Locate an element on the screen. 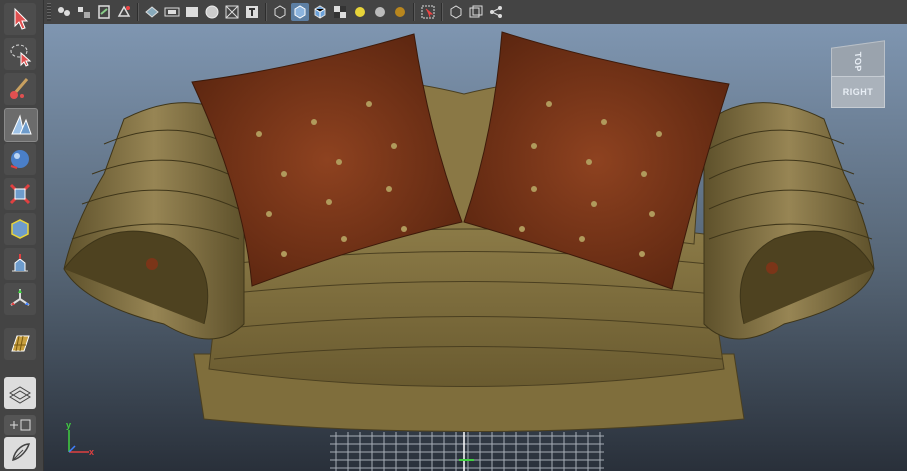  cube-textured-icon is located at coordinates (320, 12).